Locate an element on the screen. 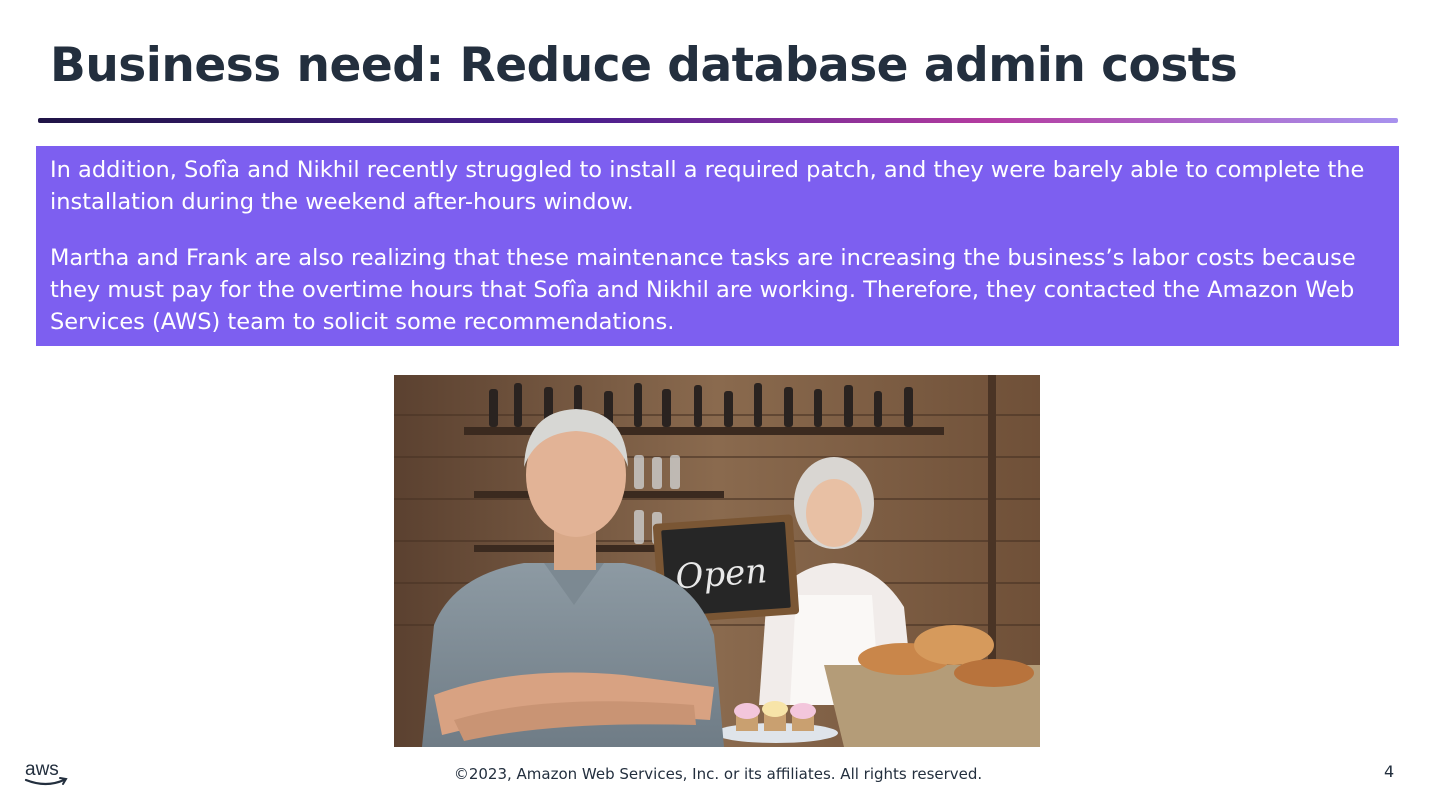 This screenshot has height=806, width=1436. title-underline is located at coordinates (718, 120).